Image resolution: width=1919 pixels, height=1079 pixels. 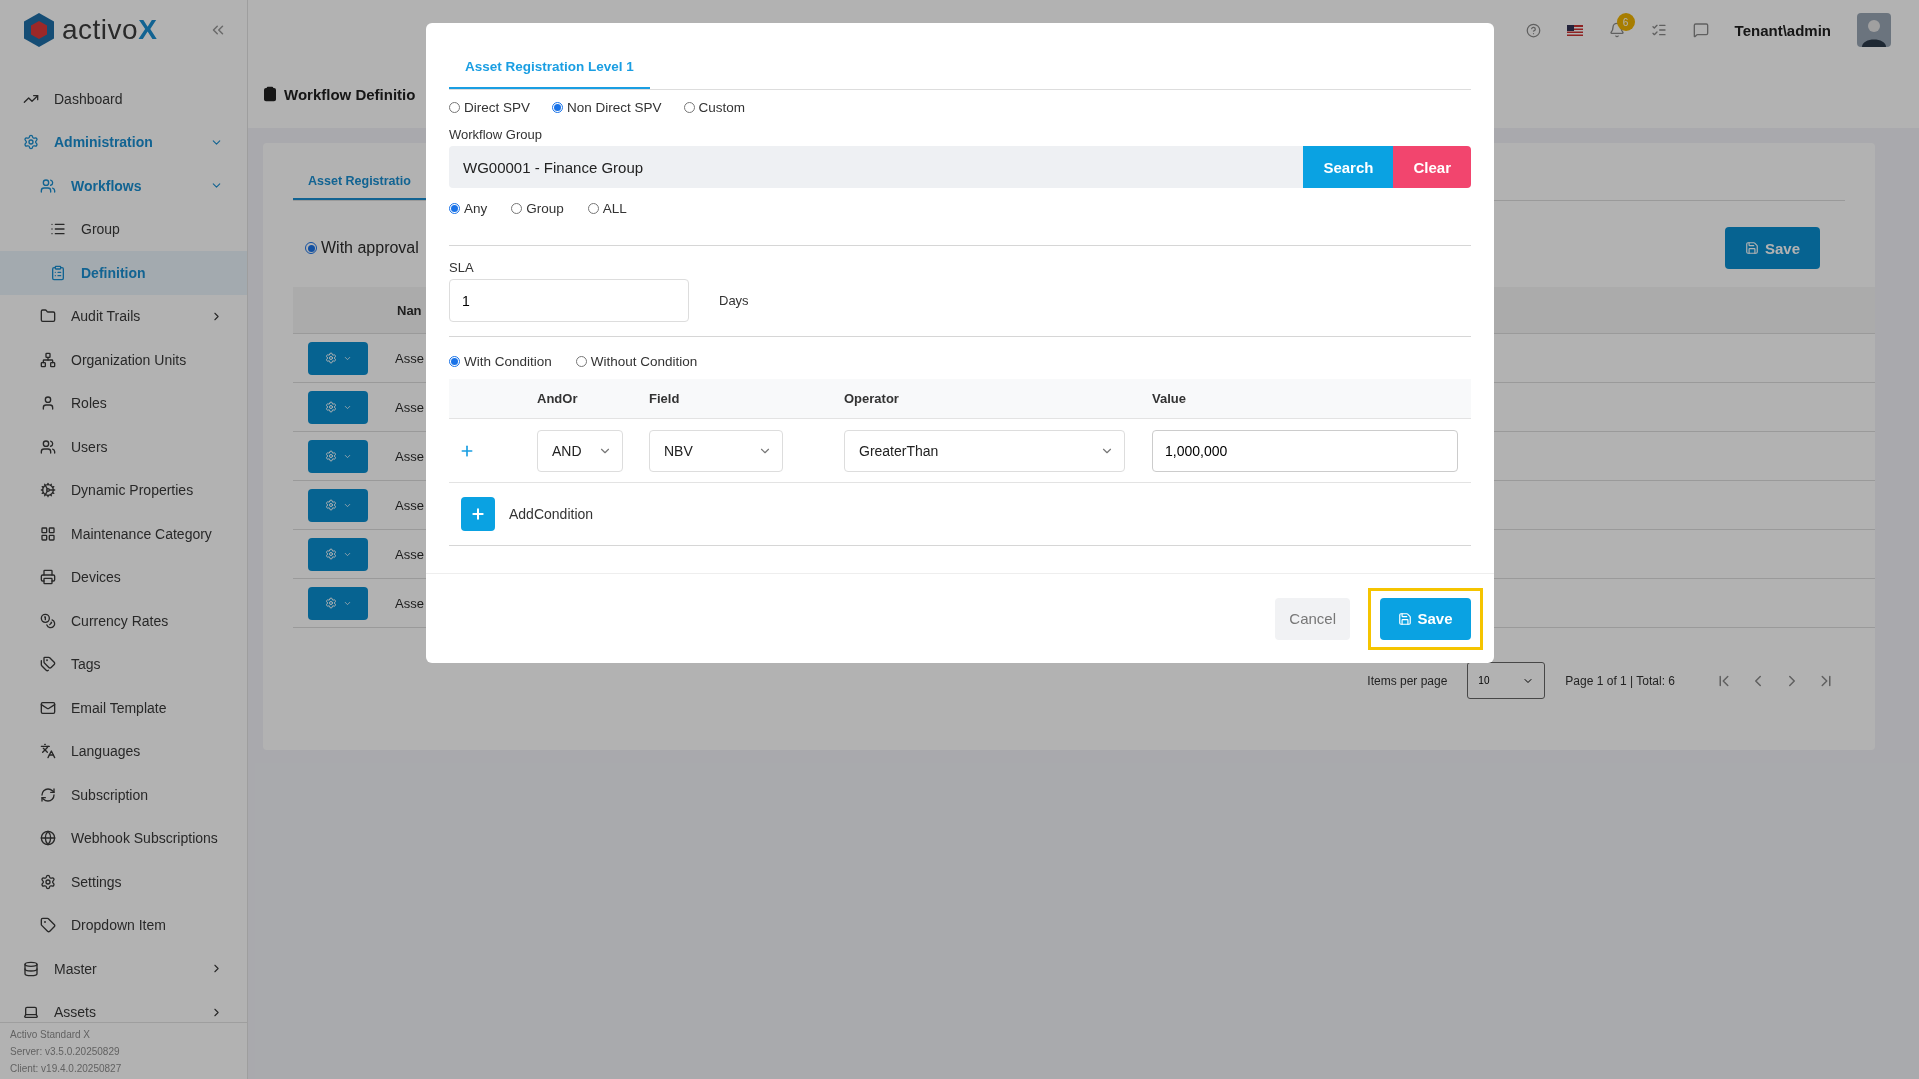 I want to click on radio-label: ALL, so click(x=614, y=208).